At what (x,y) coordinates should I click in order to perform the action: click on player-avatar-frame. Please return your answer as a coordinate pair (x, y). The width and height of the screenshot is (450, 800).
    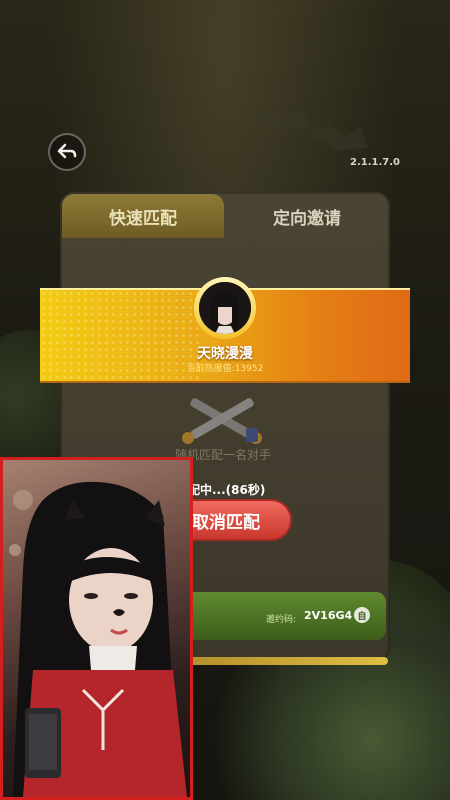
    Looking at the image, I should click on (225, 308).